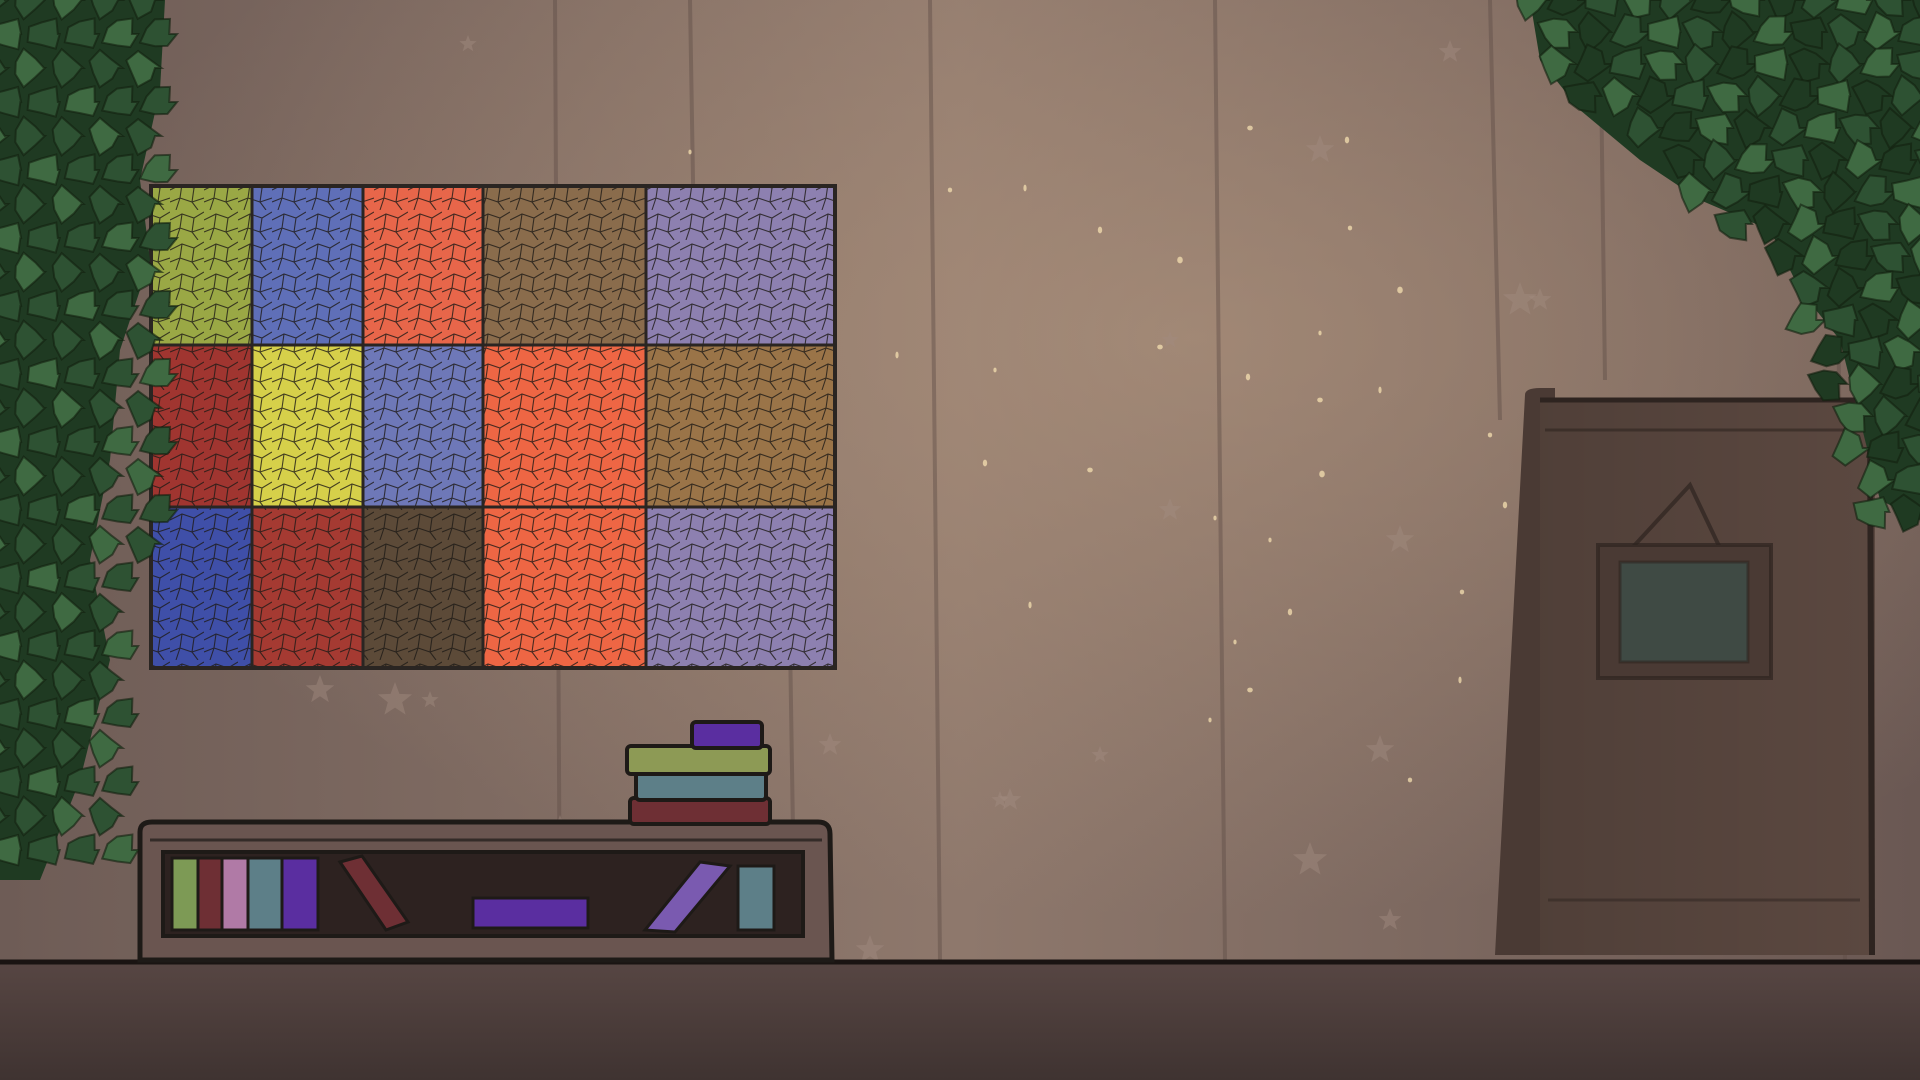 This screenshot has height=1080, width=1920. I want to click on low-bookshelf, so click(486, 891).